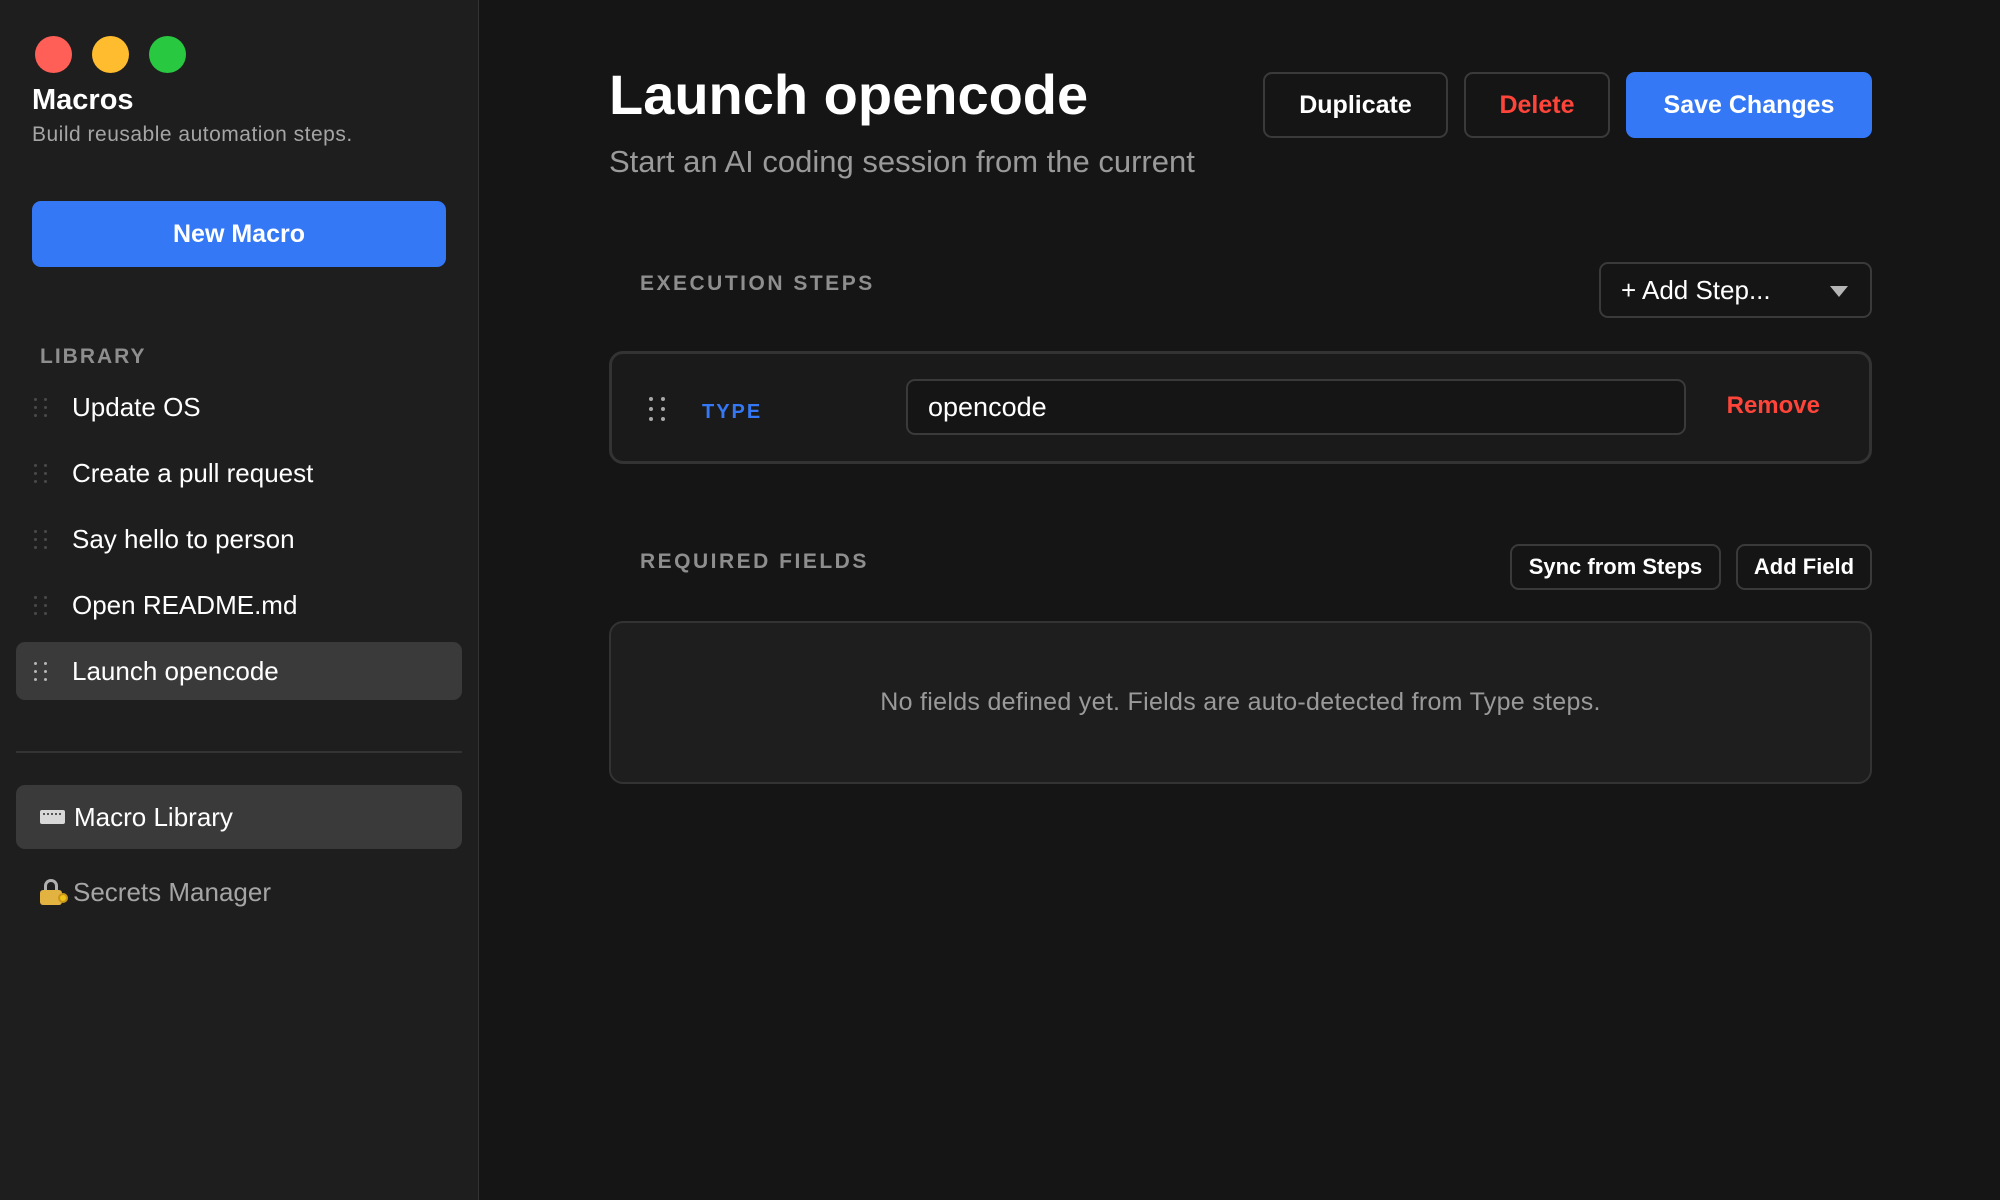 The height and width of the screenshot is (1200, 2000). I want to click on nav-item-label: Macro Library, so click(153, 816).